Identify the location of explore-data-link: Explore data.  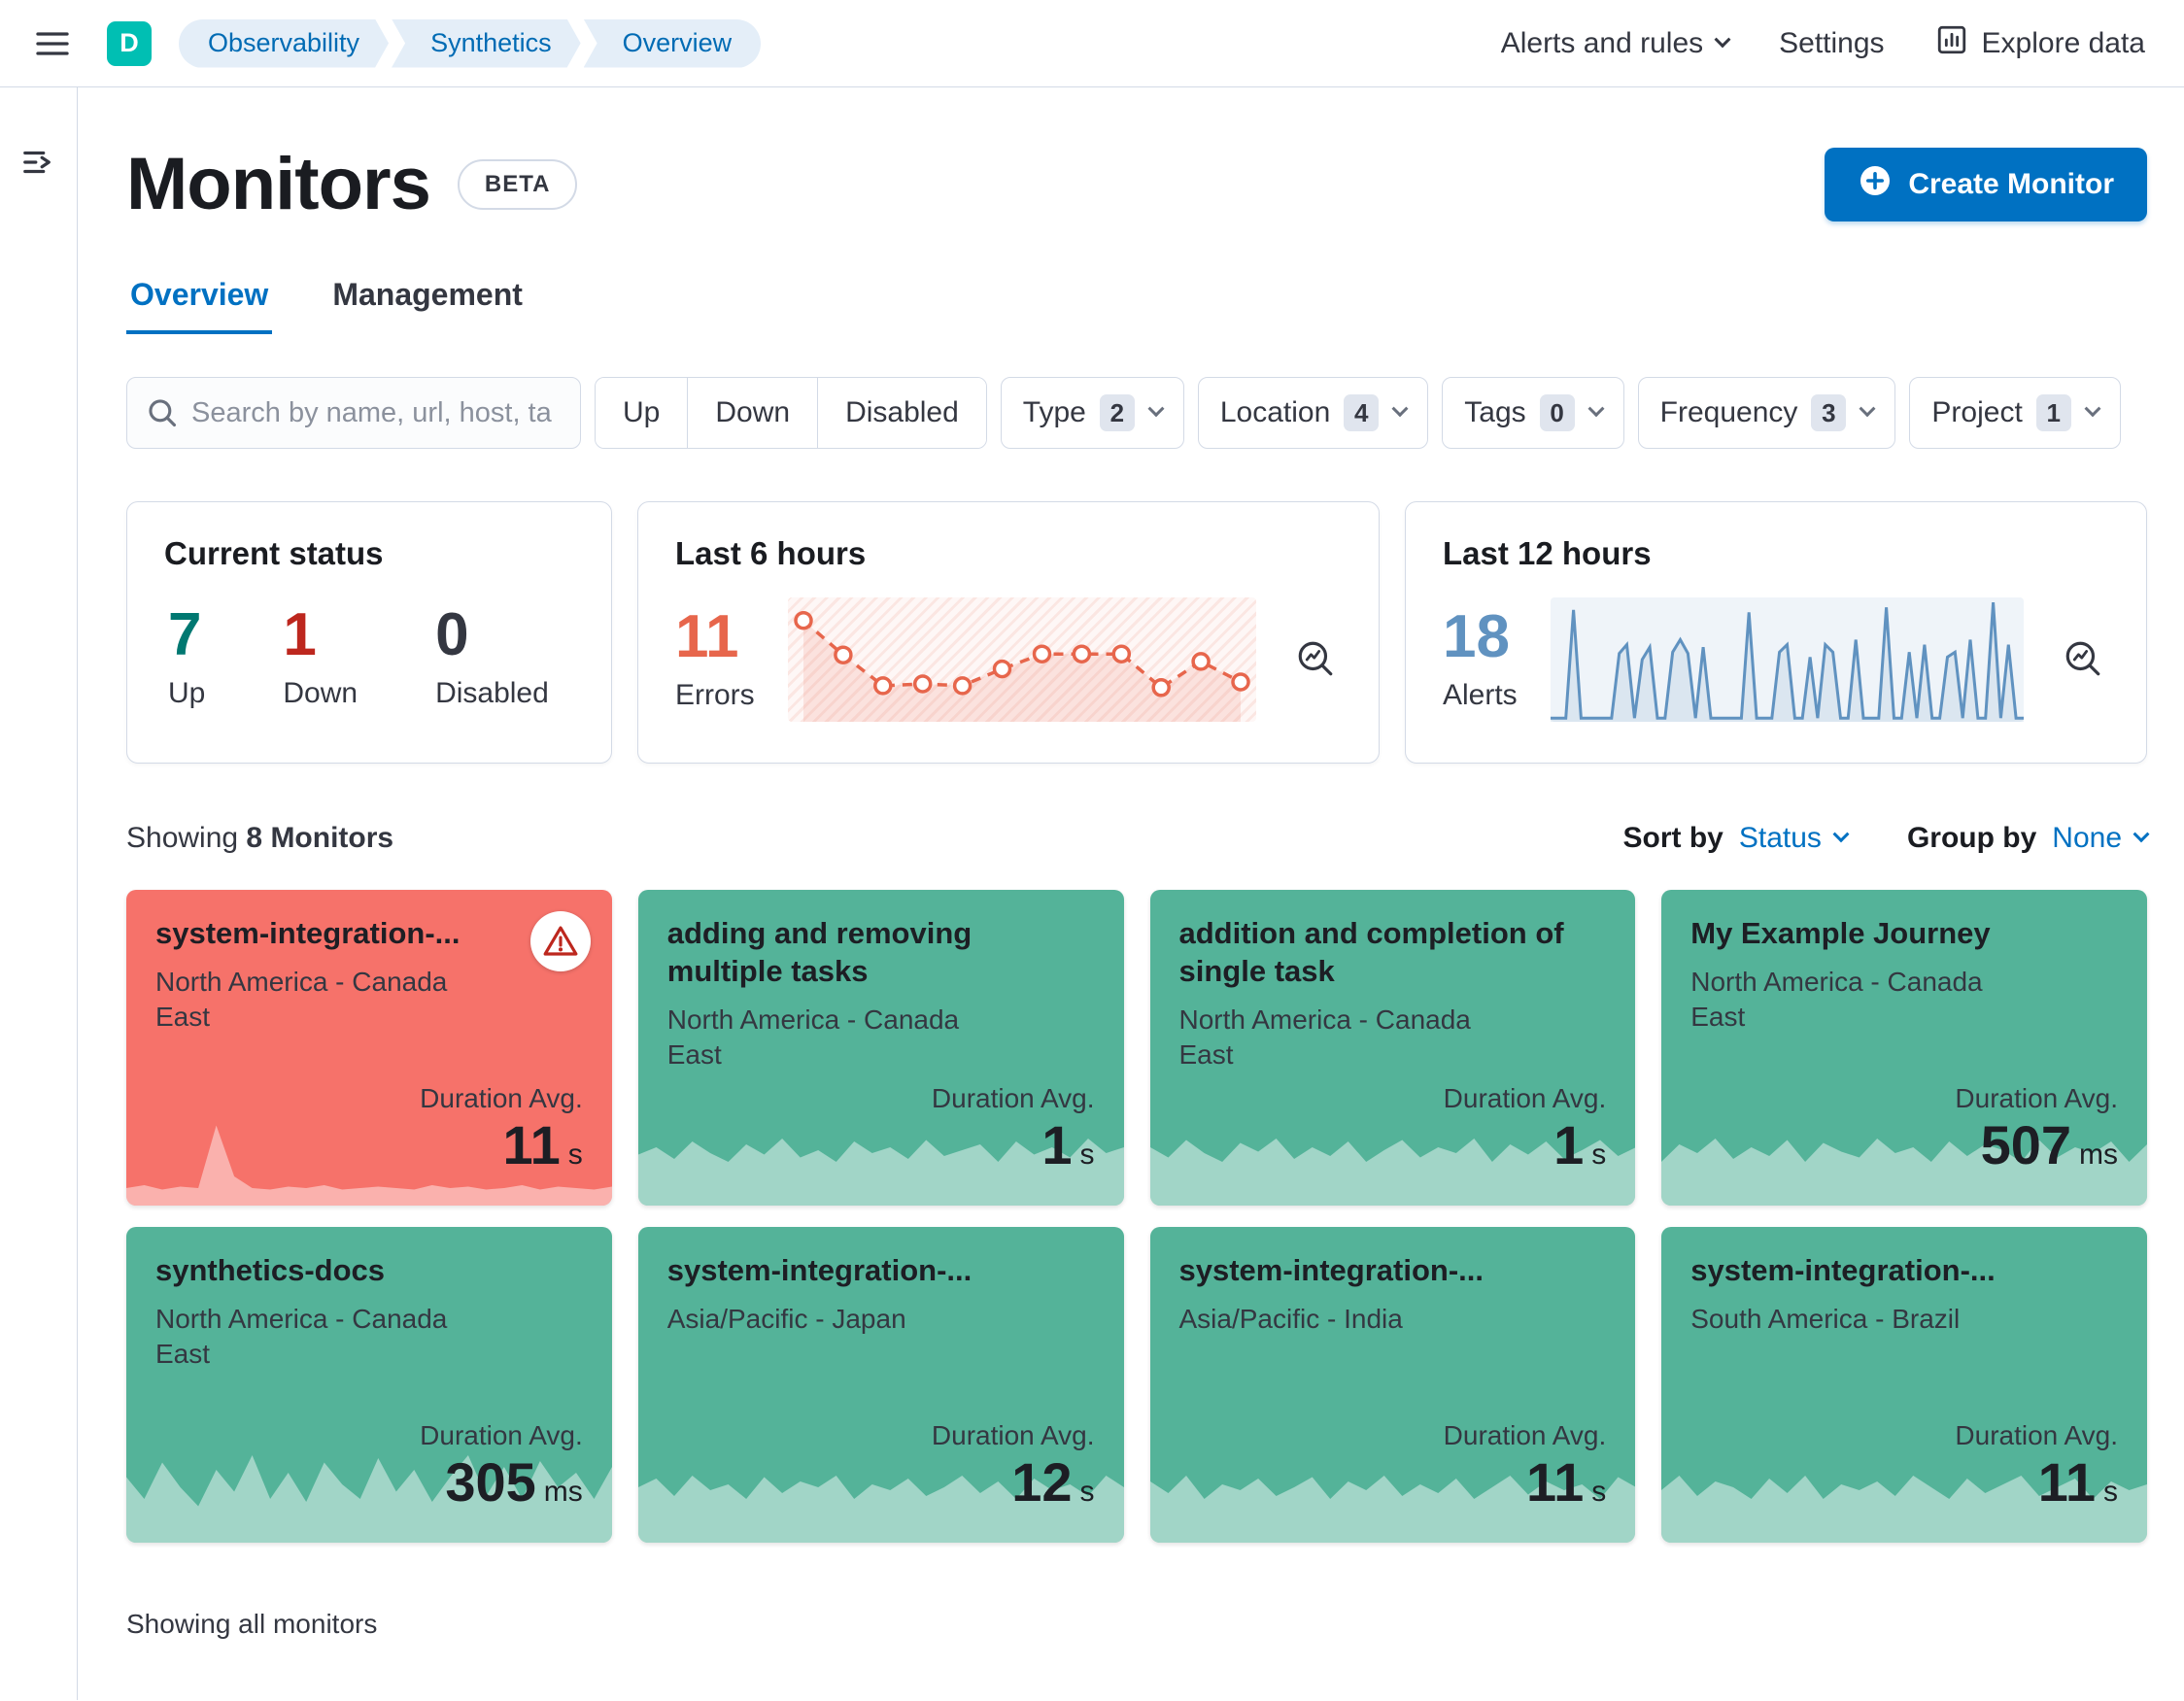
(2040, 43).